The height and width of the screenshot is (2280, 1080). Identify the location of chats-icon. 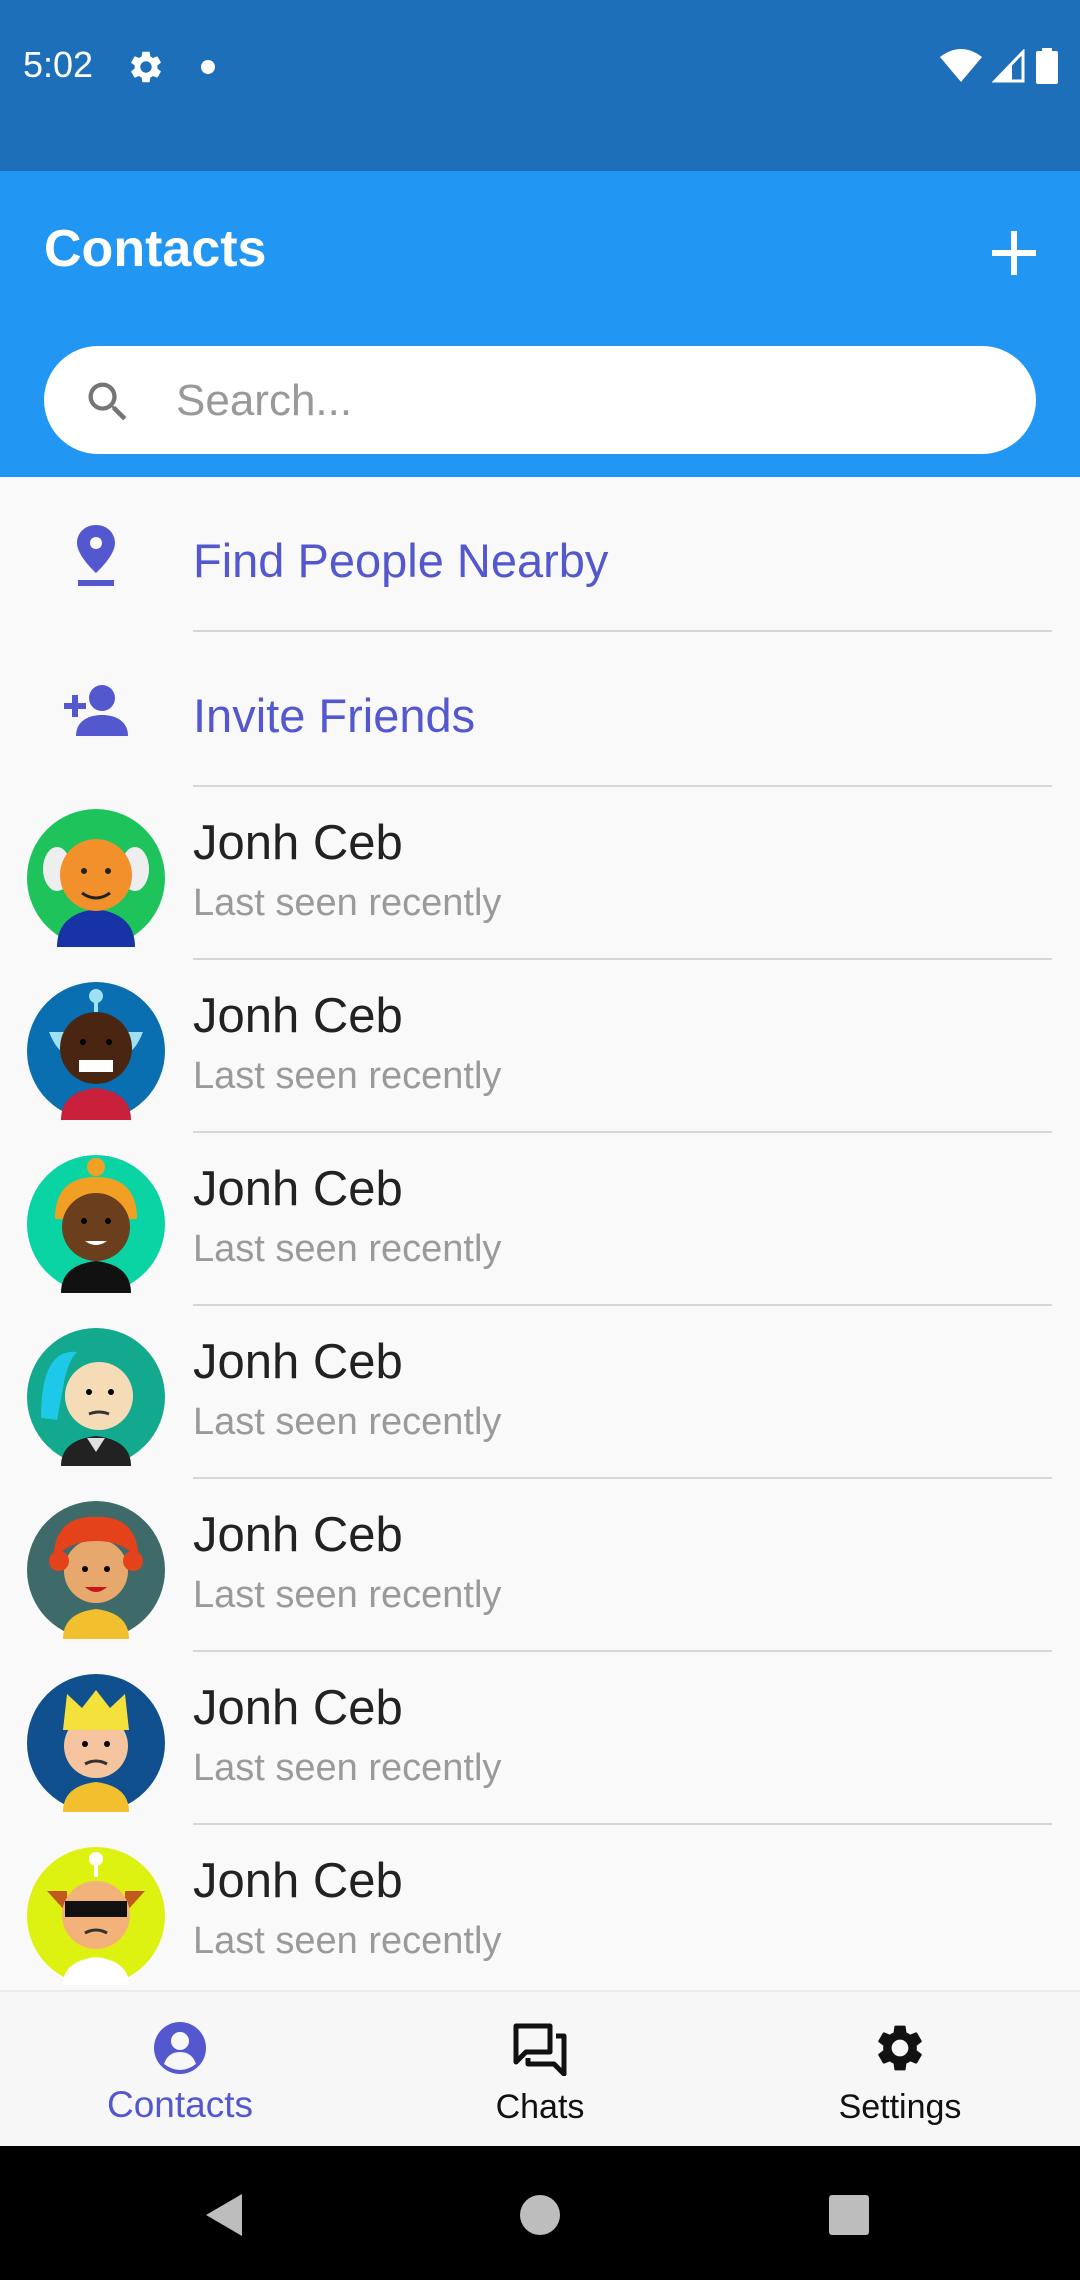
(540, 2049).